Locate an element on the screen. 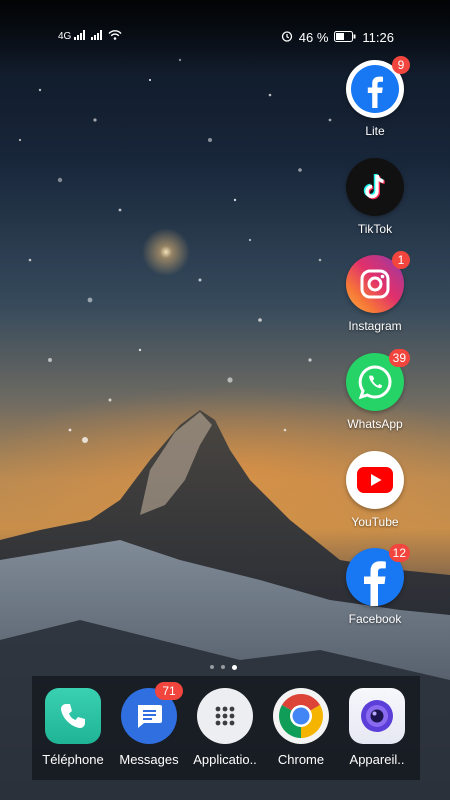 The width and height of the screenshot is (450, 800). phone-icon is located at coordinates (73, 716).